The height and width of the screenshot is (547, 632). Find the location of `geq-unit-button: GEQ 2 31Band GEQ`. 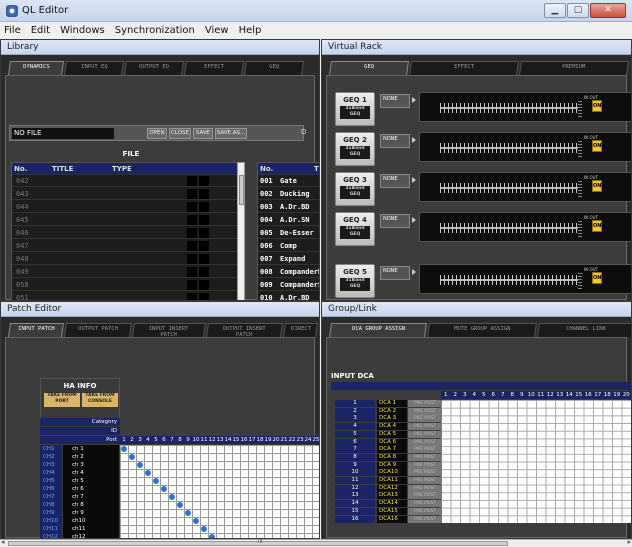

geq-unit-button: GEQ 2 31Band GEQ is located at coordinates (355, 149).